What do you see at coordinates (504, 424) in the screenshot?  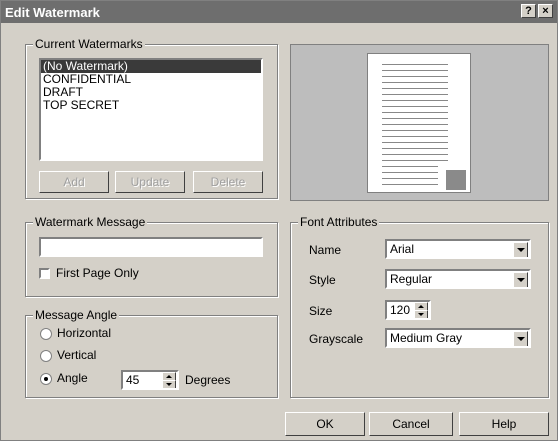 I see `help-button: Help` at bounding box center [504, 424].